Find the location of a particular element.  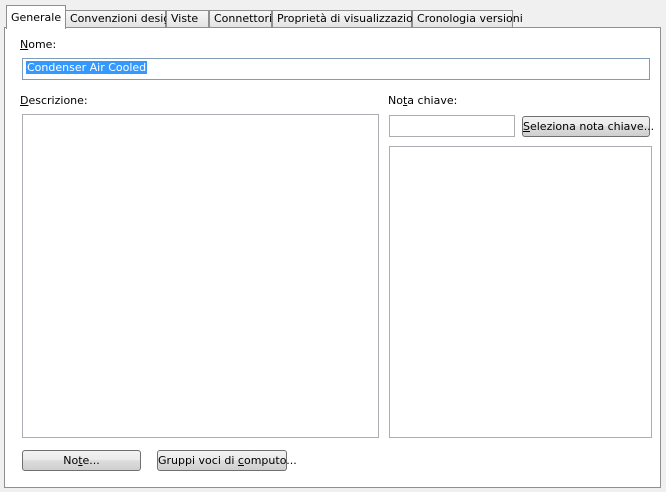

name-label: Nome: is located at coordinates (38, 44).